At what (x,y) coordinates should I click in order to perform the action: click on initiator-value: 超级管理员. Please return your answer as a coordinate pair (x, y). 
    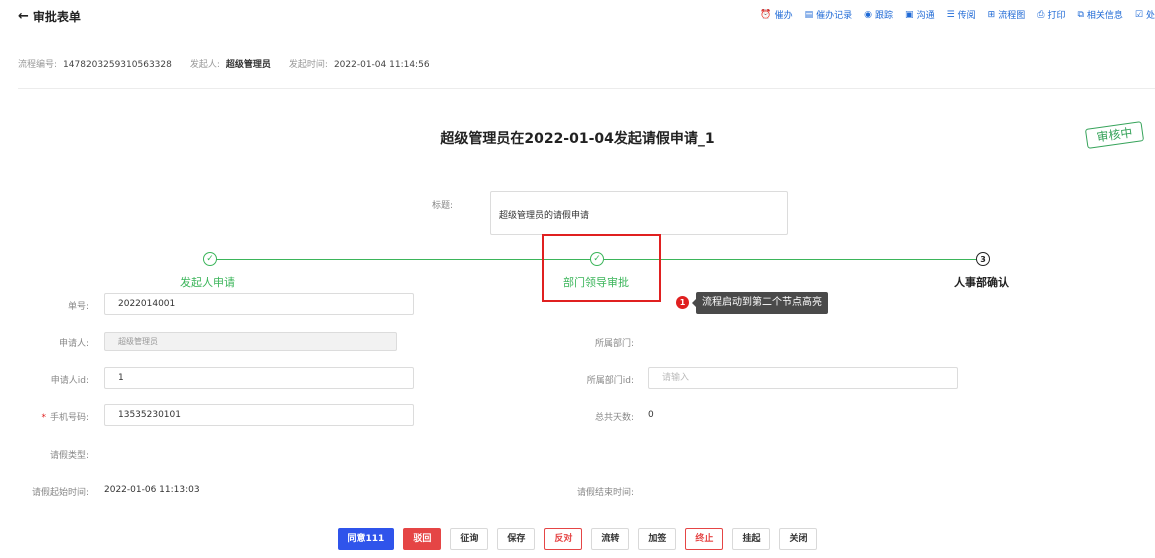
    Looking at the image, I should click on (248, 65).